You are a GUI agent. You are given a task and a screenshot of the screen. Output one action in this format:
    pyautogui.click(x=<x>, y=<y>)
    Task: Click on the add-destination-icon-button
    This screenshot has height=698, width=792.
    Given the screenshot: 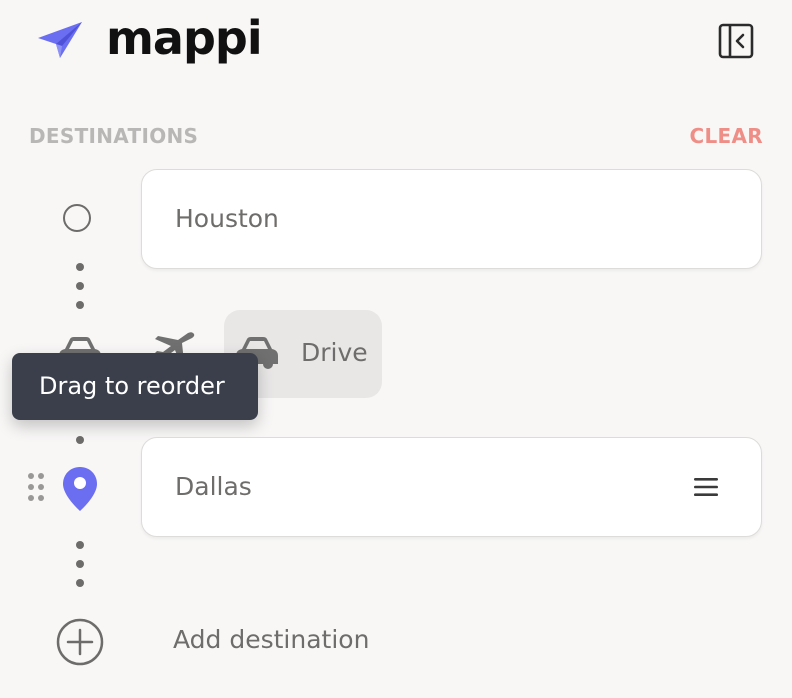 What is the action you would take?
    pyautogui.click(x=80, y=644)
    